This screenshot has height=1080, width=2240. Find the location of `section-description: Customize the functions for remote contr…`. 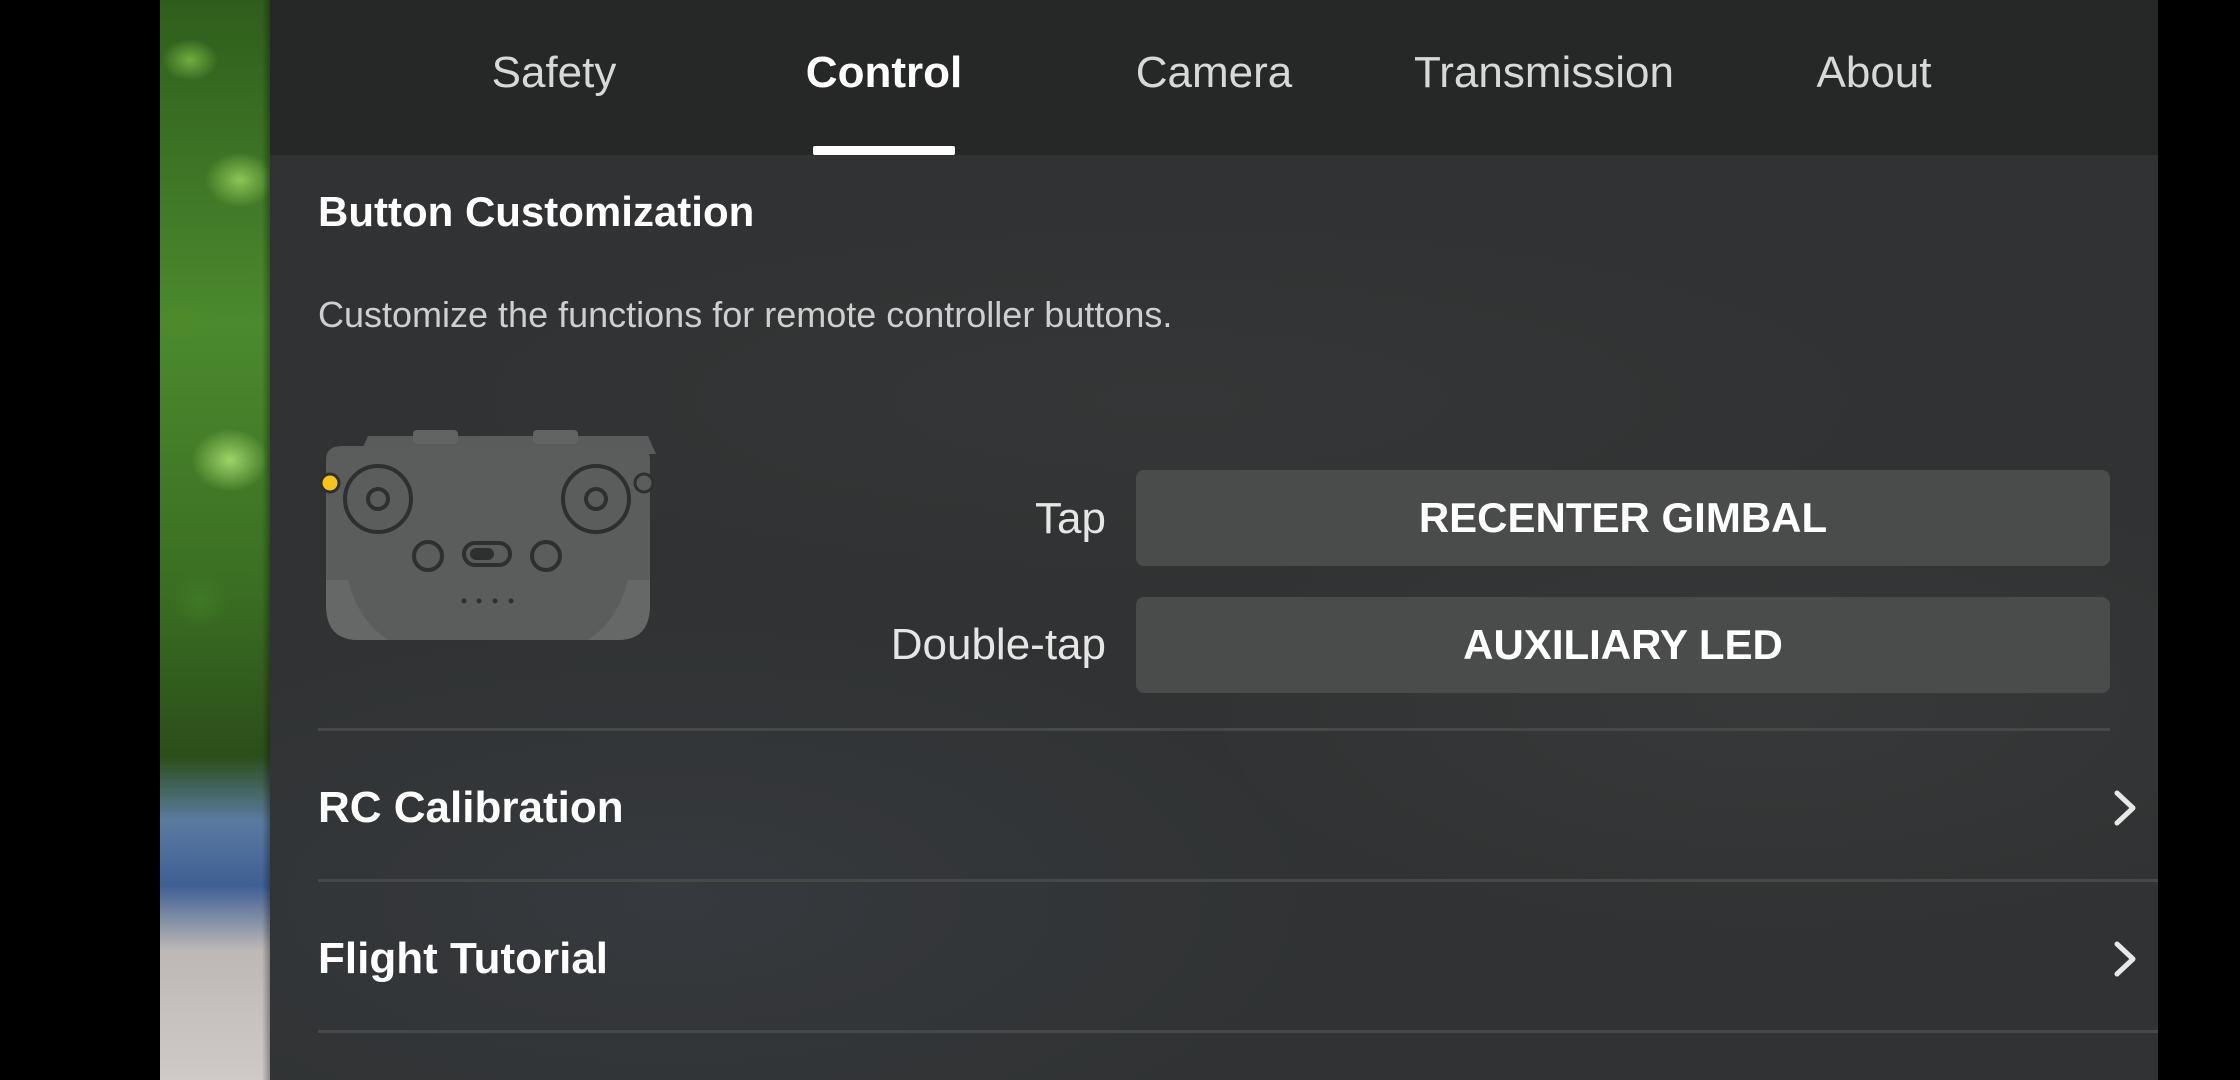

section-description: Customize the functions for remote contr… is located at coordinates (745, 314).